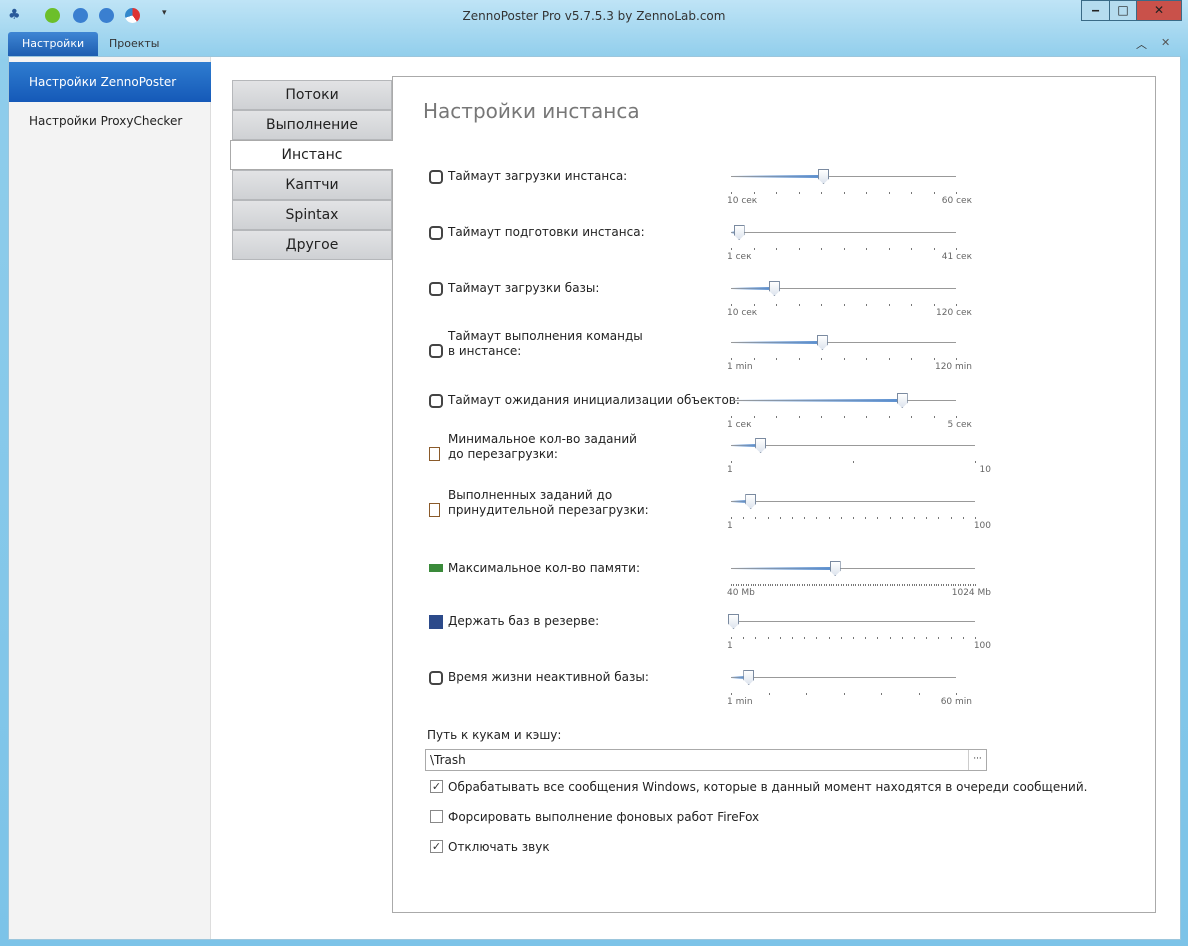 The height and width of the screenshot is (946, 1188). I want to click on slider-max-label: 1024 Mb, so click(971, 593).